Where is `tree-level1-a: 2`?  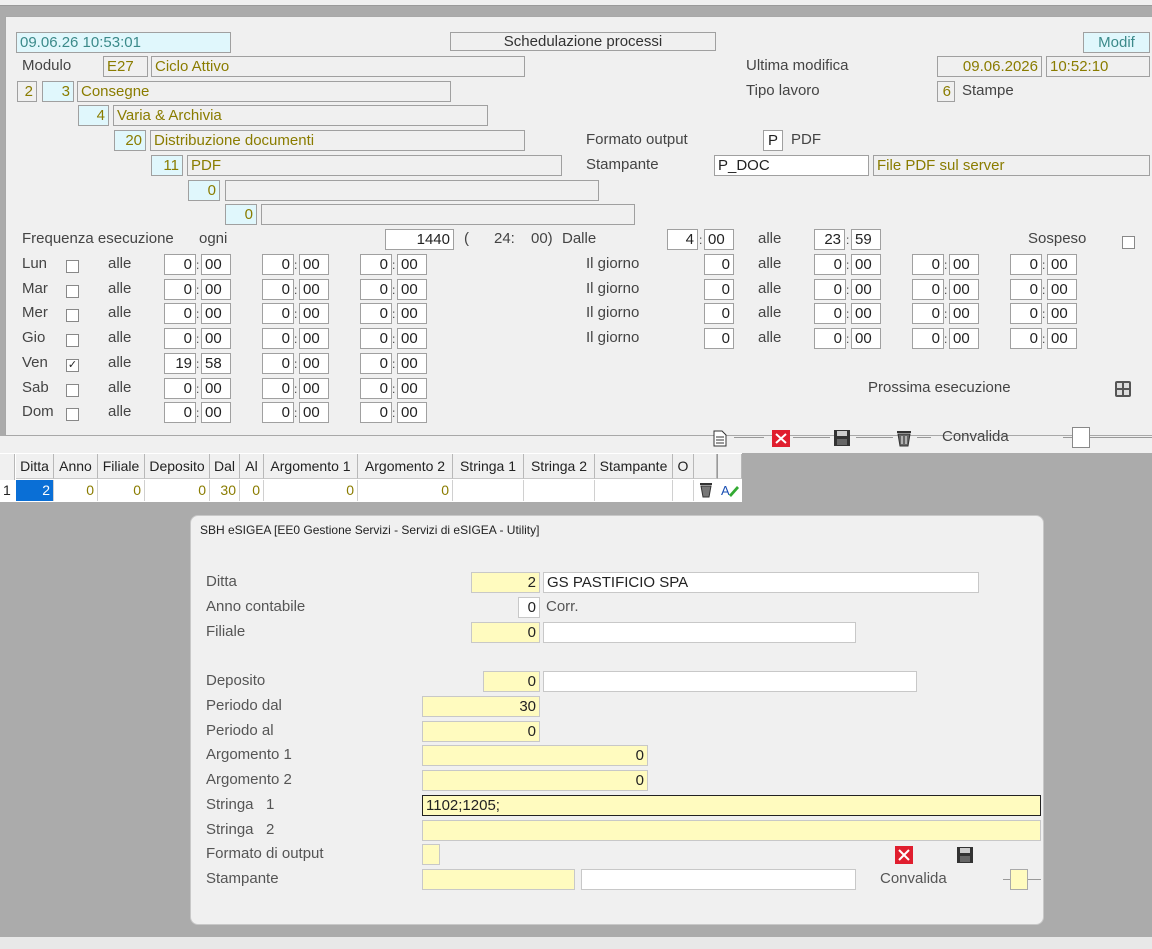 tree-level1-a: 2 is located at coordinates (27, 91).